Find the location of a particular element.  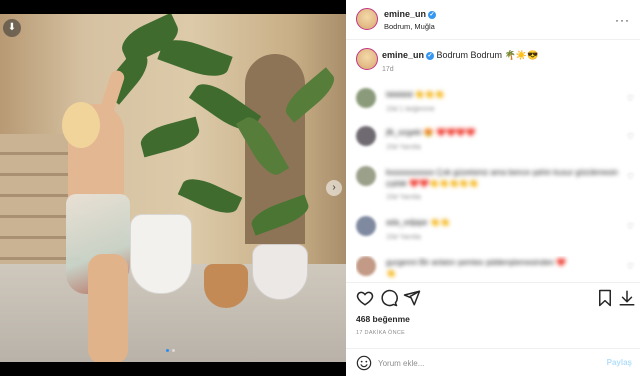

like-count: 468 beğenme is located at coordinates (383, 319).